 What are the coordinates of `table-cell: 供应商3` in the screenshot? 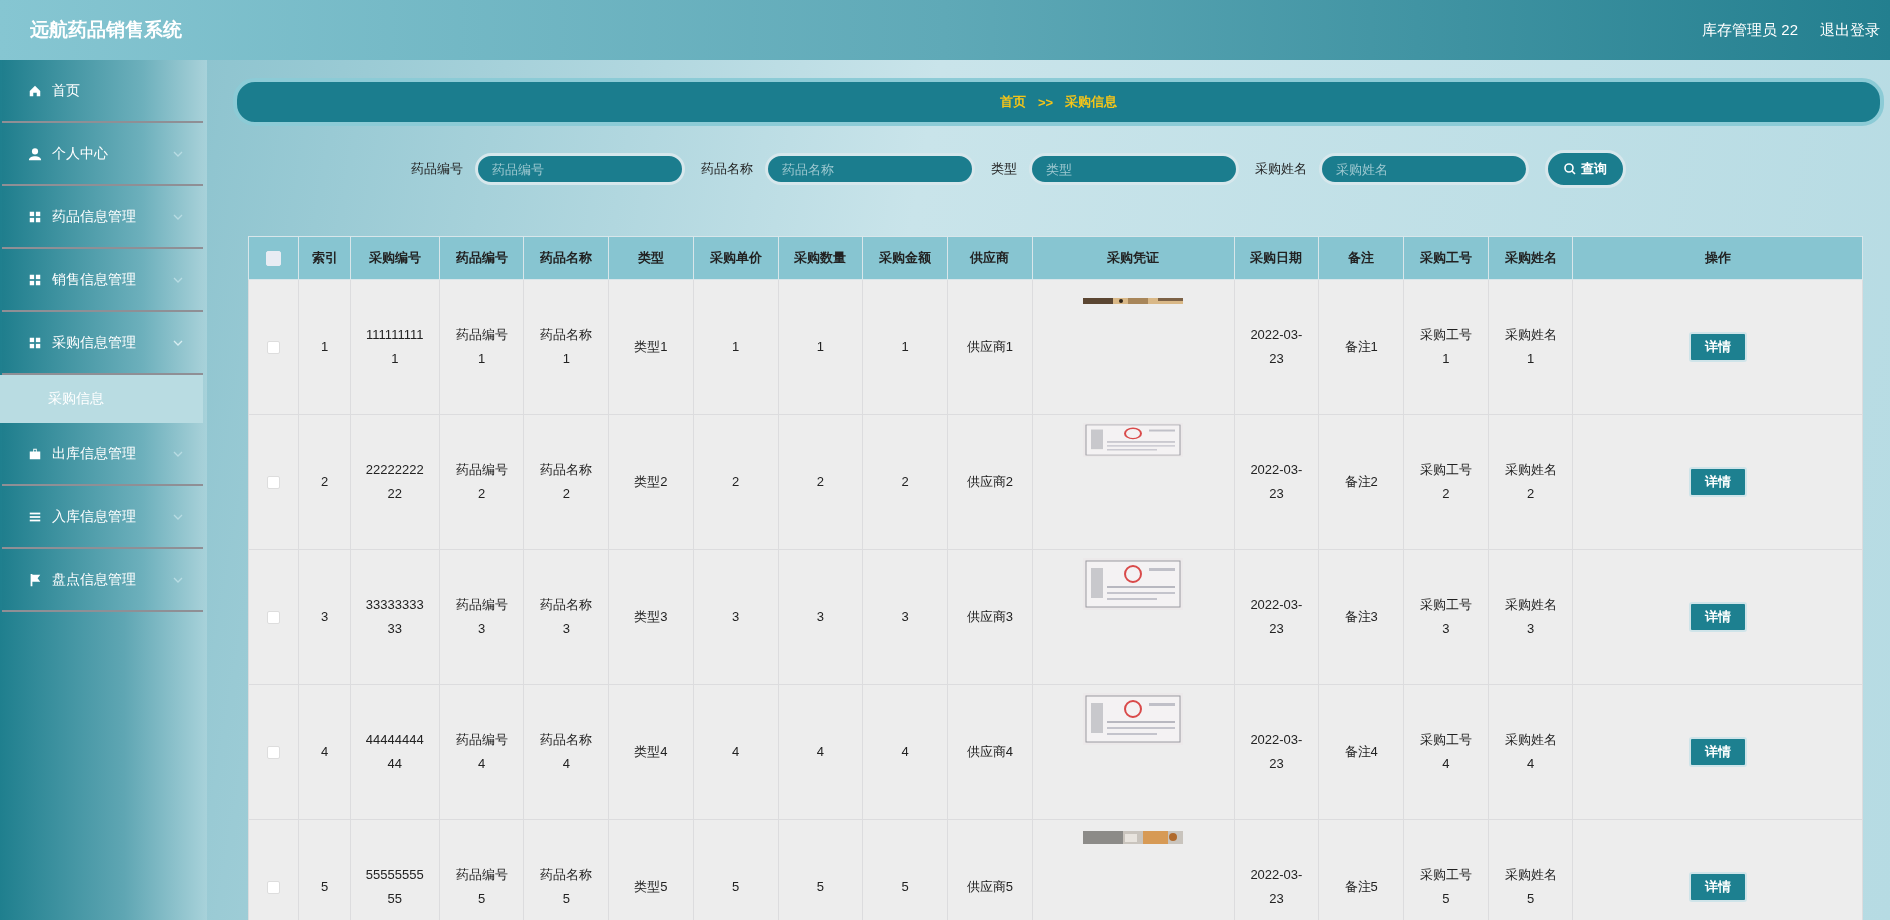 It's located at (990, 616).